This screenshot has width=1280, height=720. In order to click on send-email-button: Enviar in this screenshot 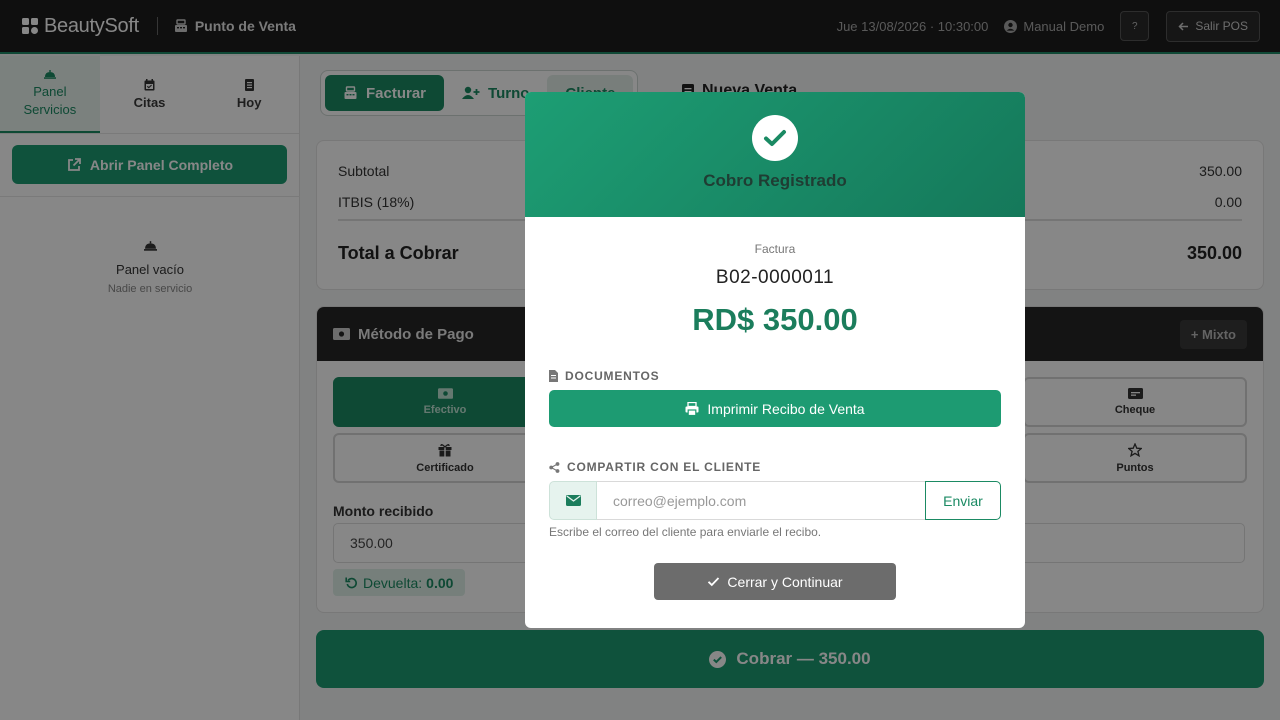, I will do `click(963, 500)`.